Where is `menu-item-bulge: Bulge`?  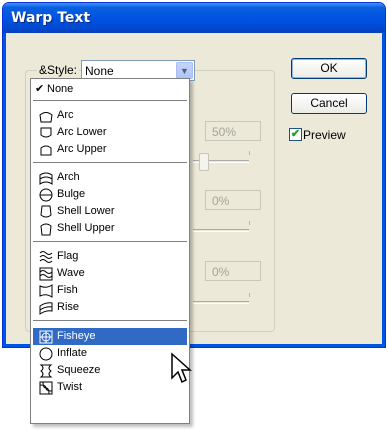 menu-item-bulge: Bulge is located at coordinates (110, 194).